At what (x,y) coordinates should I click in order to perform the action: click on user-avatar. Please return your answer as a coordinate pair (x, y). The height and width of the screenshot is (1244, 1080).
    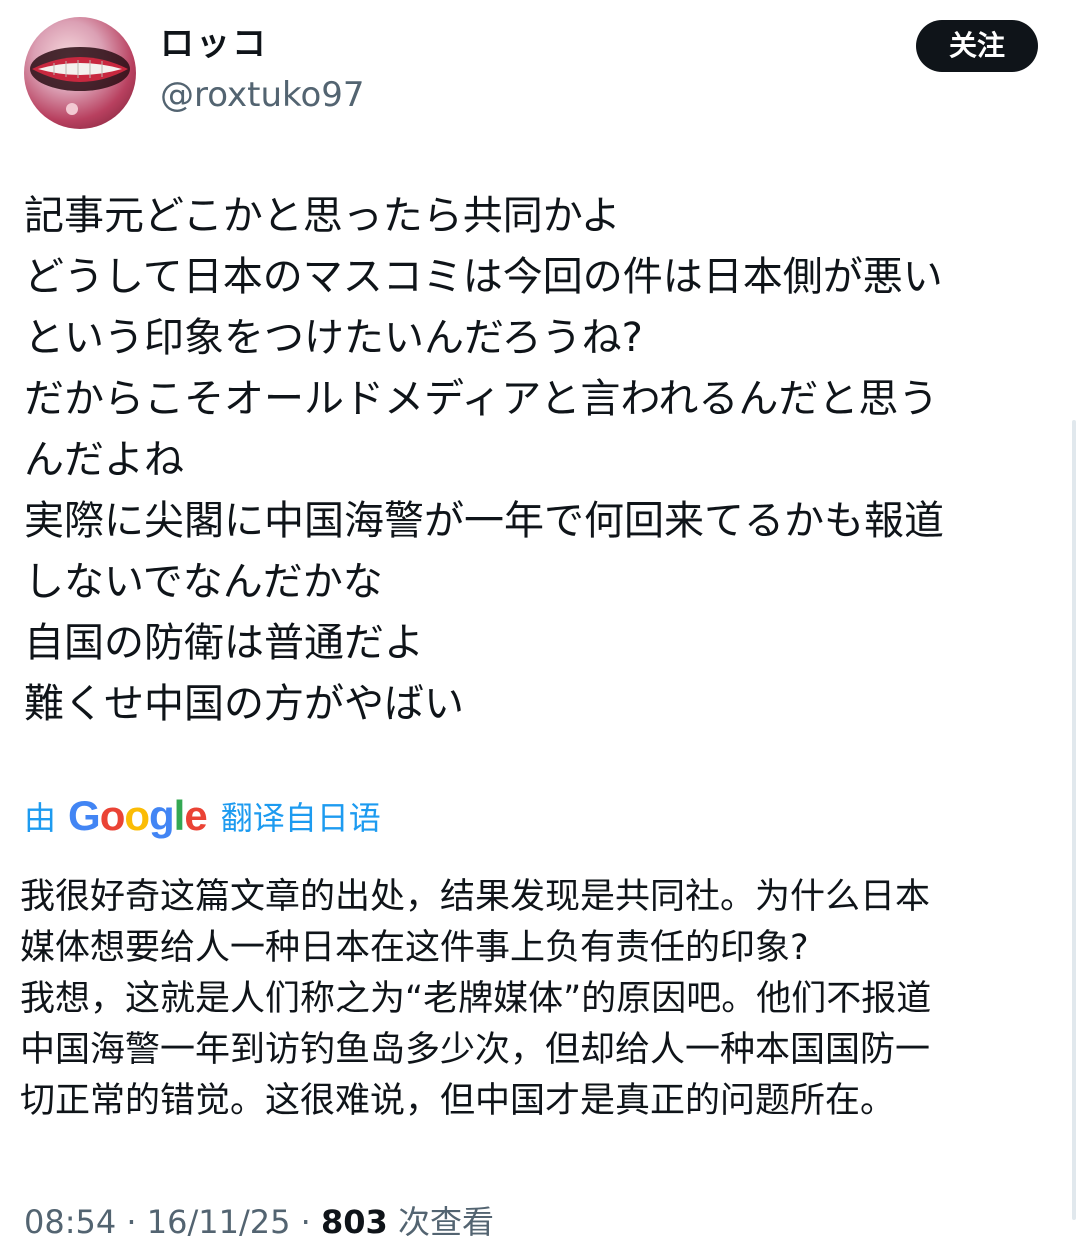
    Looking at the image, I should click on (80, 73).